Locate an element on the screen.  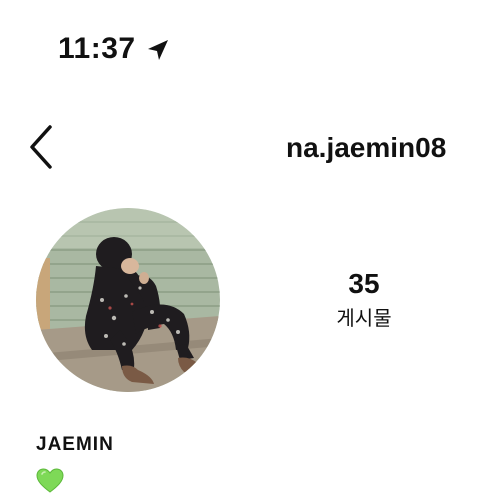
profile-display-name: JAEMIN is located at coordinates (75, 444).